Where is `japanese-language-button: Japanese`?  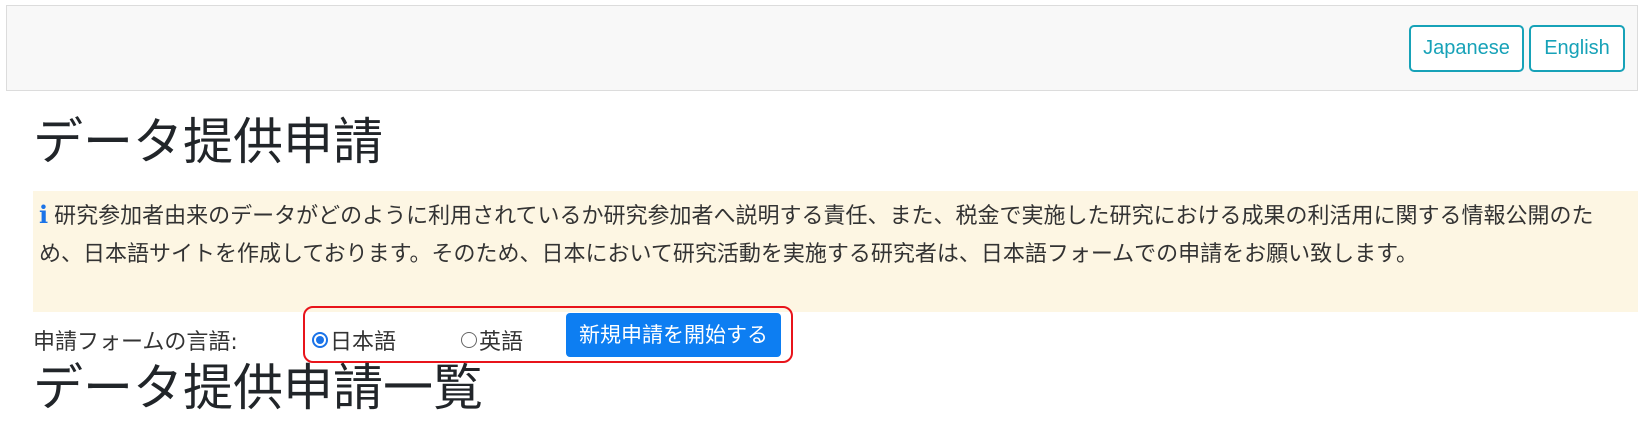 japanese-language-button: Japanese is located at coordinates (1466, 48).